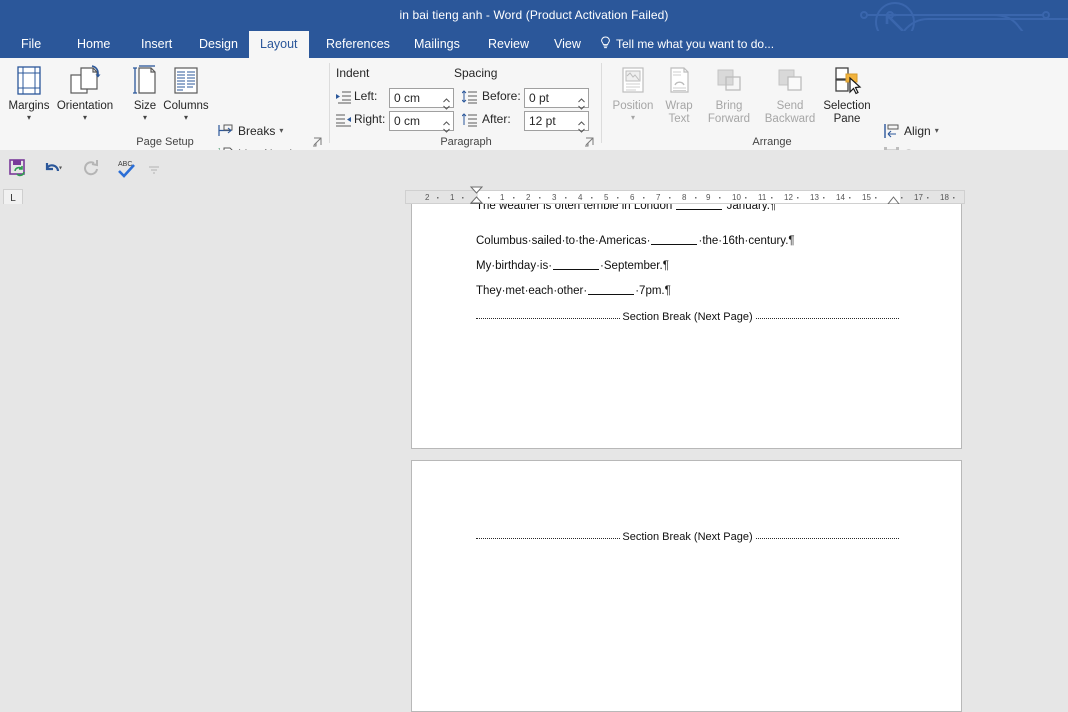  What do you see at coordinates (496, 119) in the screenshot?
I see `spacing-after-label: After:` at bounding box center [496, 119].